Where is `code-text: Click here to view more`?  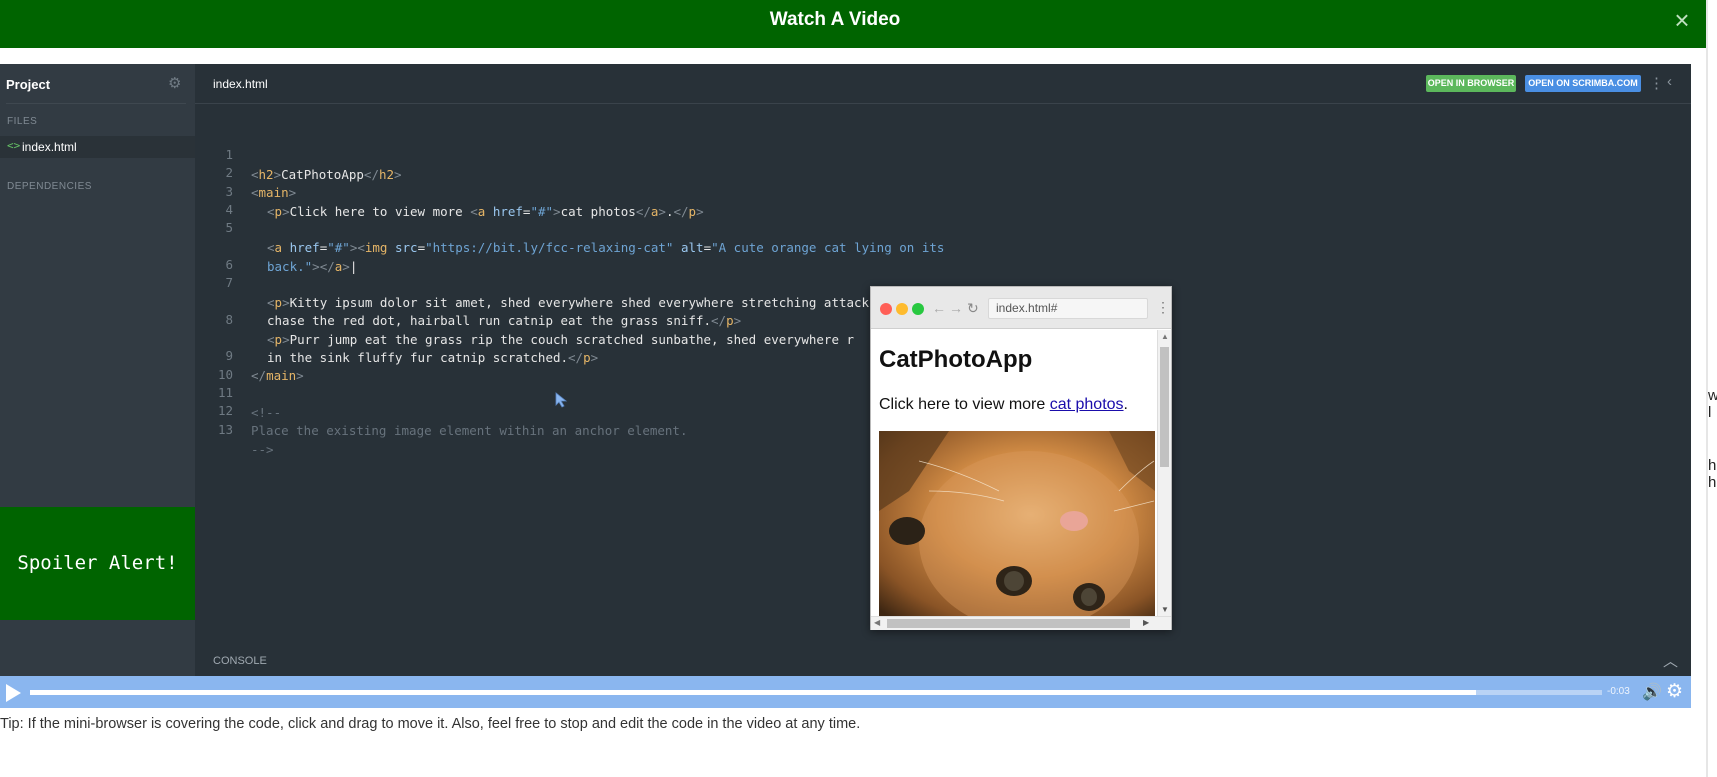 code-text: Click here to view more is located at coordinates (380, 211).